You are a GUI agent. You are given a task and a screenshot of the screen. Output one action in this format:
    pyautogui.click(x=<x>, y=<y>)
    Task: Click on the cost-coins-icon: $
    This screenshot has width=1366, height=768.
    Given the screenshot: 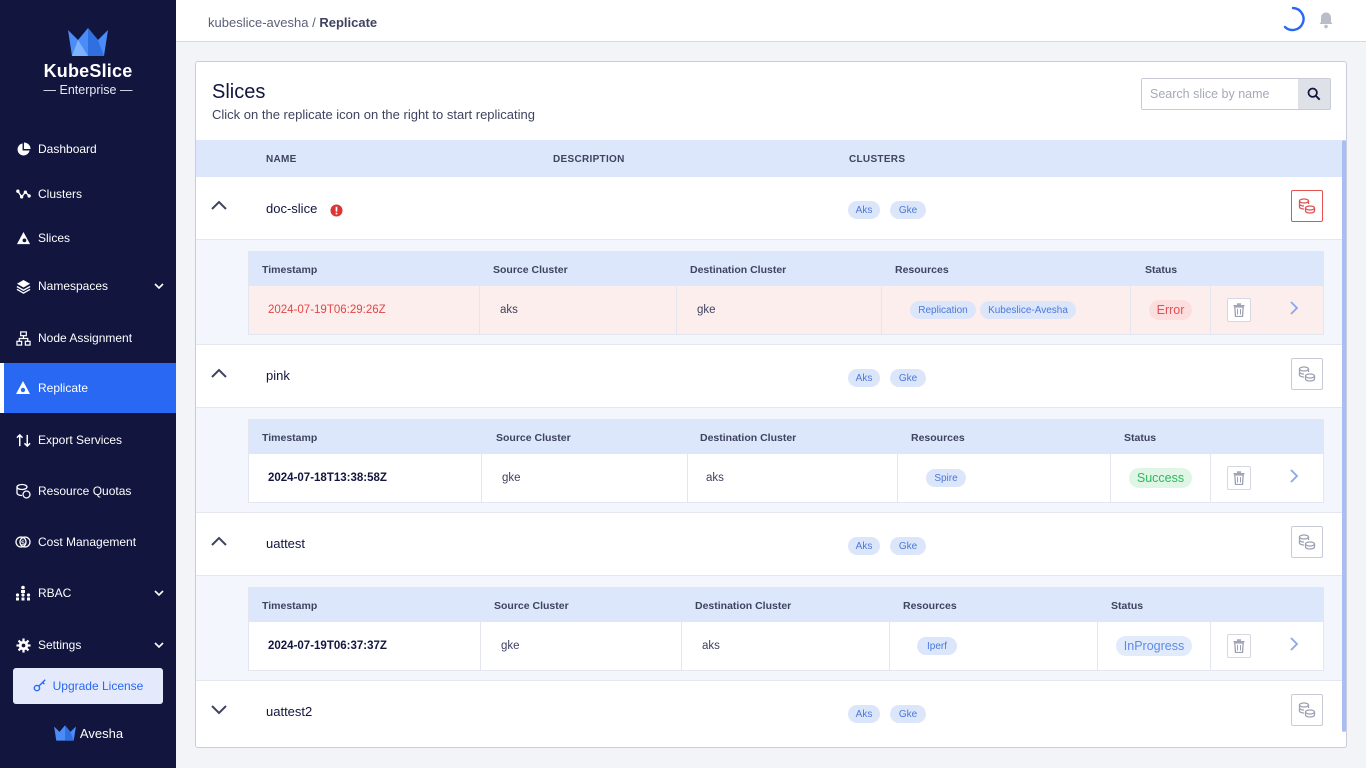 What is the action you would take?
    pyautogui.click(x=23, y=542)
    